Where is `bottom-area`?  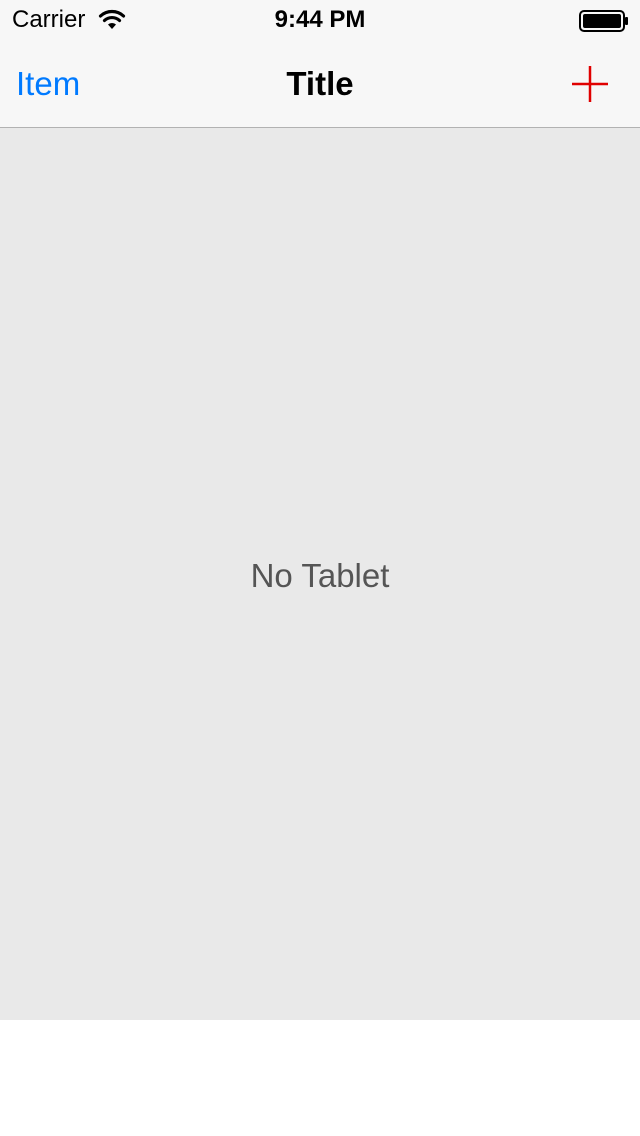
bottom-area is located at coordinates (320, 1078).